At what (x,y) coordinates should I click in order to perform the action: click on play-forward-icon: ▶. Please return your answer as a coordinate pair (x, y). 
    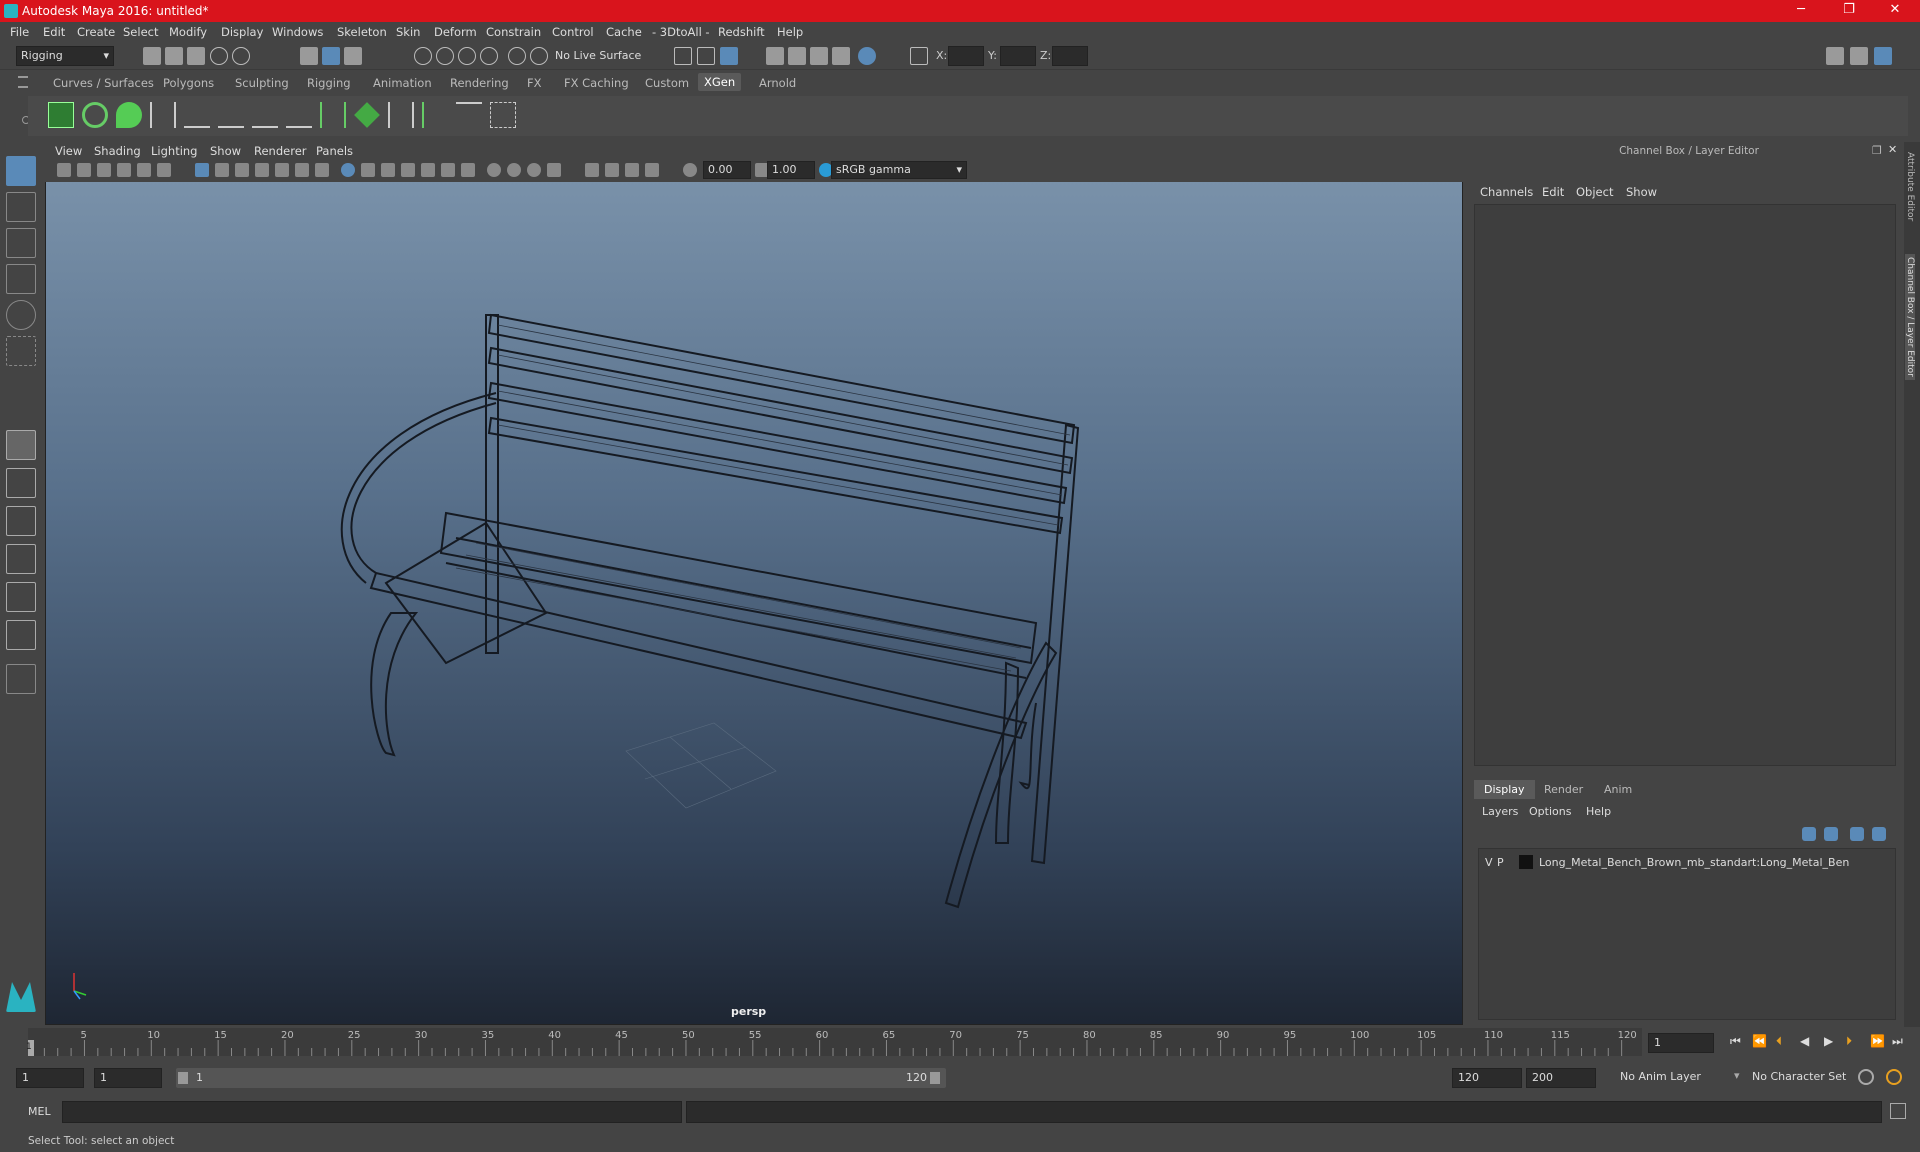
    Looking at the image, I should click on (1828, 1041).